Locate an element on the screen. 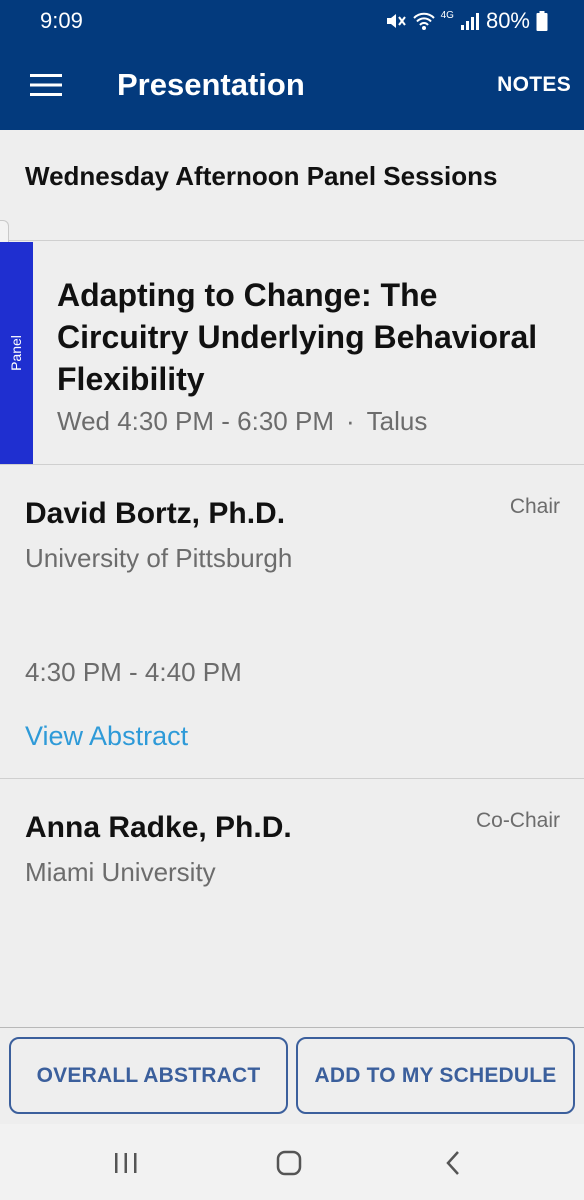  speaker-affiliation: Miami University is located at coordinates (120, 872).